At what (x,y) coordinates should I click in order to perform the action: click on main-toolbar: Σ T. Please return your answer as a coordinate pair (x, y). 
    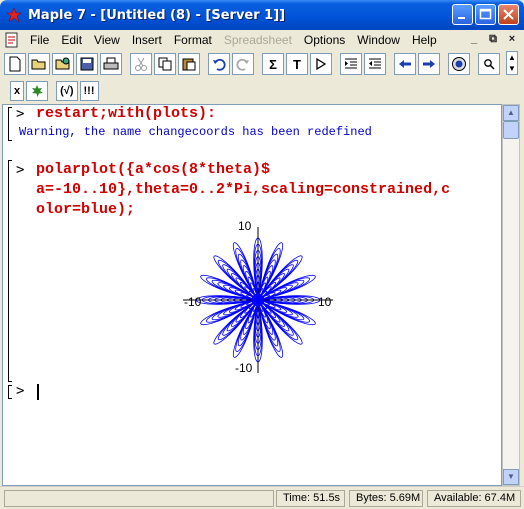
    Looking at the image, I should click on (253, 64).